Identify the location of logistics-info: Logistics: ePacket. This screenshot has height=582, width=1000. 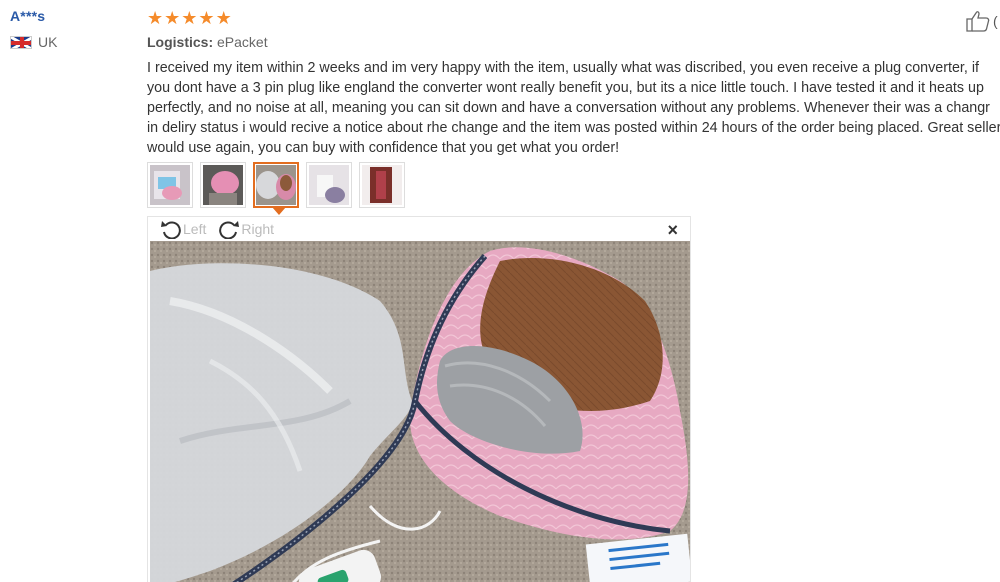
(573, 42).